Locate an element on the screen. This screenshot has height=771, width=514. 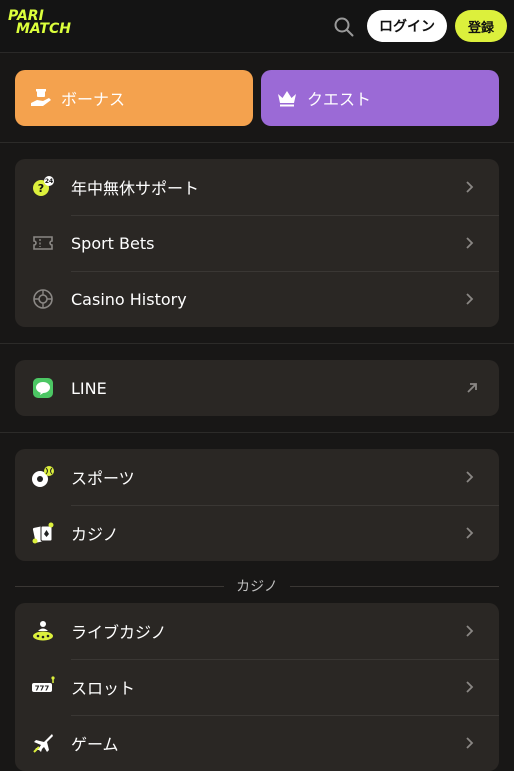
sports-card: スポーツ カジノ is located at coordinates (257, 505).